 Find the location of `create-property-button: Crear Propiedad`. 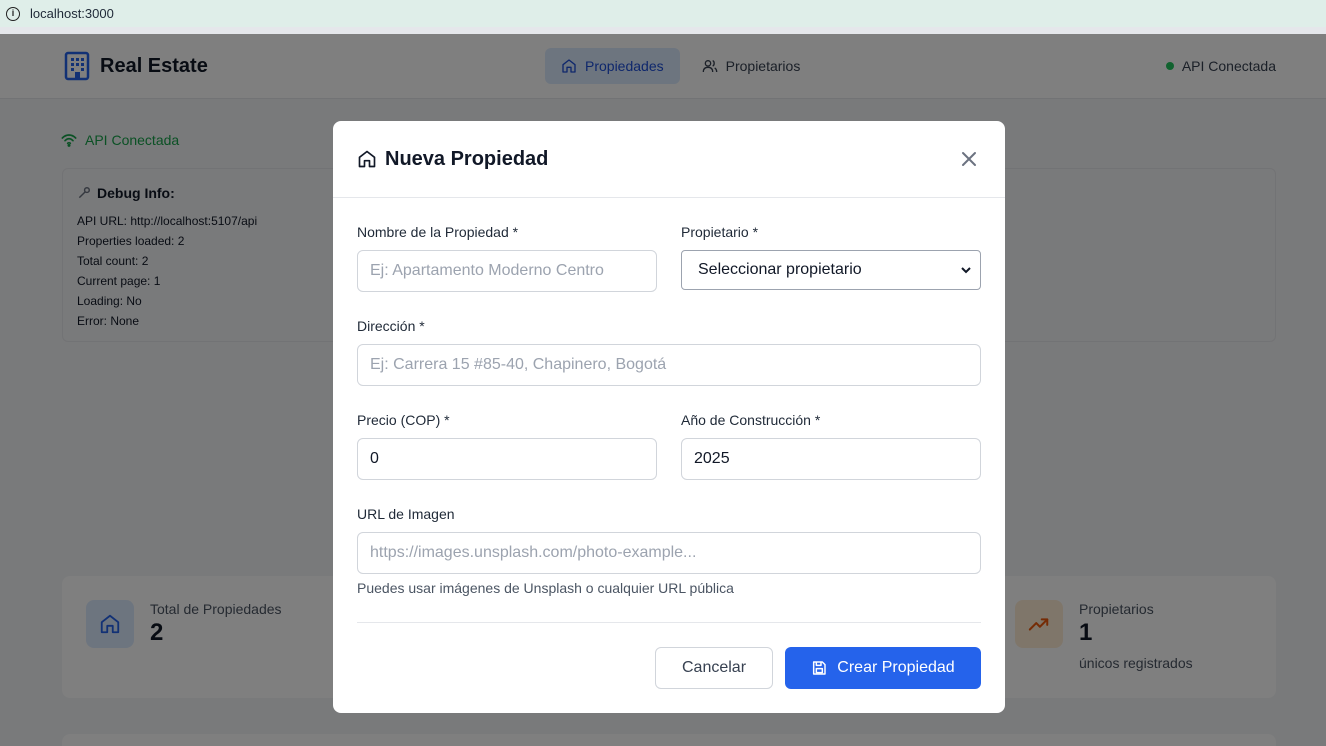

create-property-button: Crear Propiedad is located at coordinates (883, 668).